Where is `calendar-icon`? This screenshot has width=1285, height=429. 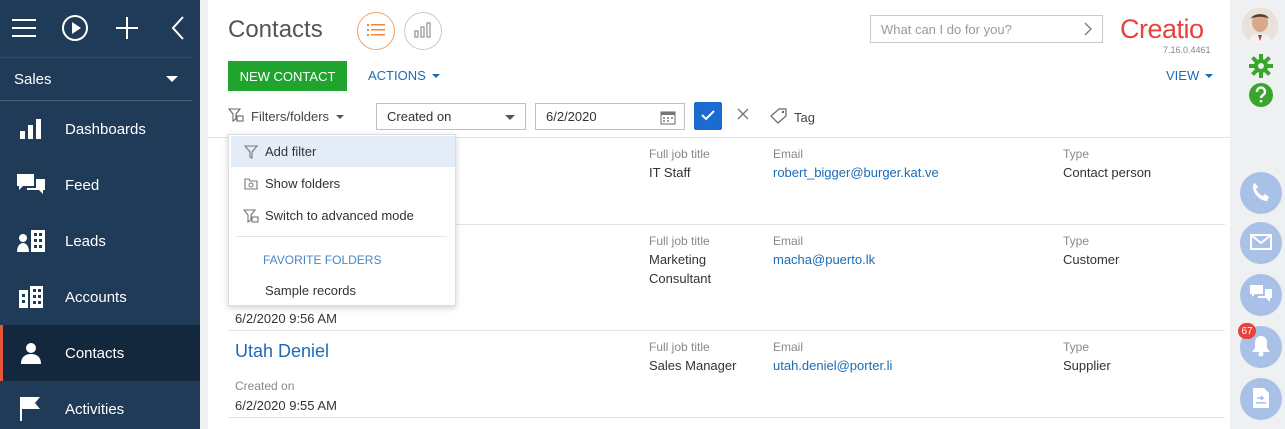 calendar-icon is located at coordinates (668, 119).